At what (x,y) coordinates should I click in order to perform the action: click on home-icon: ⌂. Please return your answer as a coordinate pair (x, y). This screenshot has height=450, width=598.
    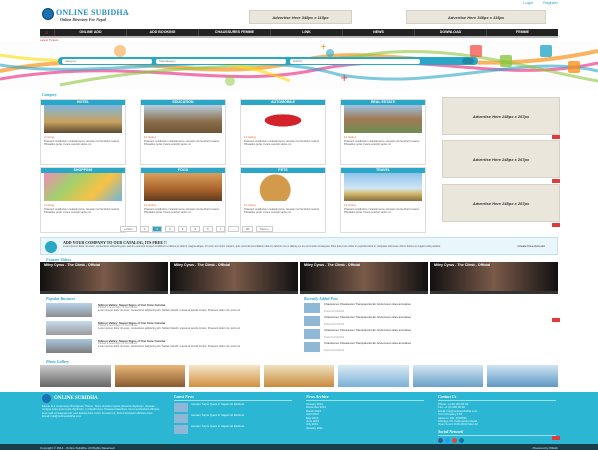
    Looking at the image, I should click on (47, 32).